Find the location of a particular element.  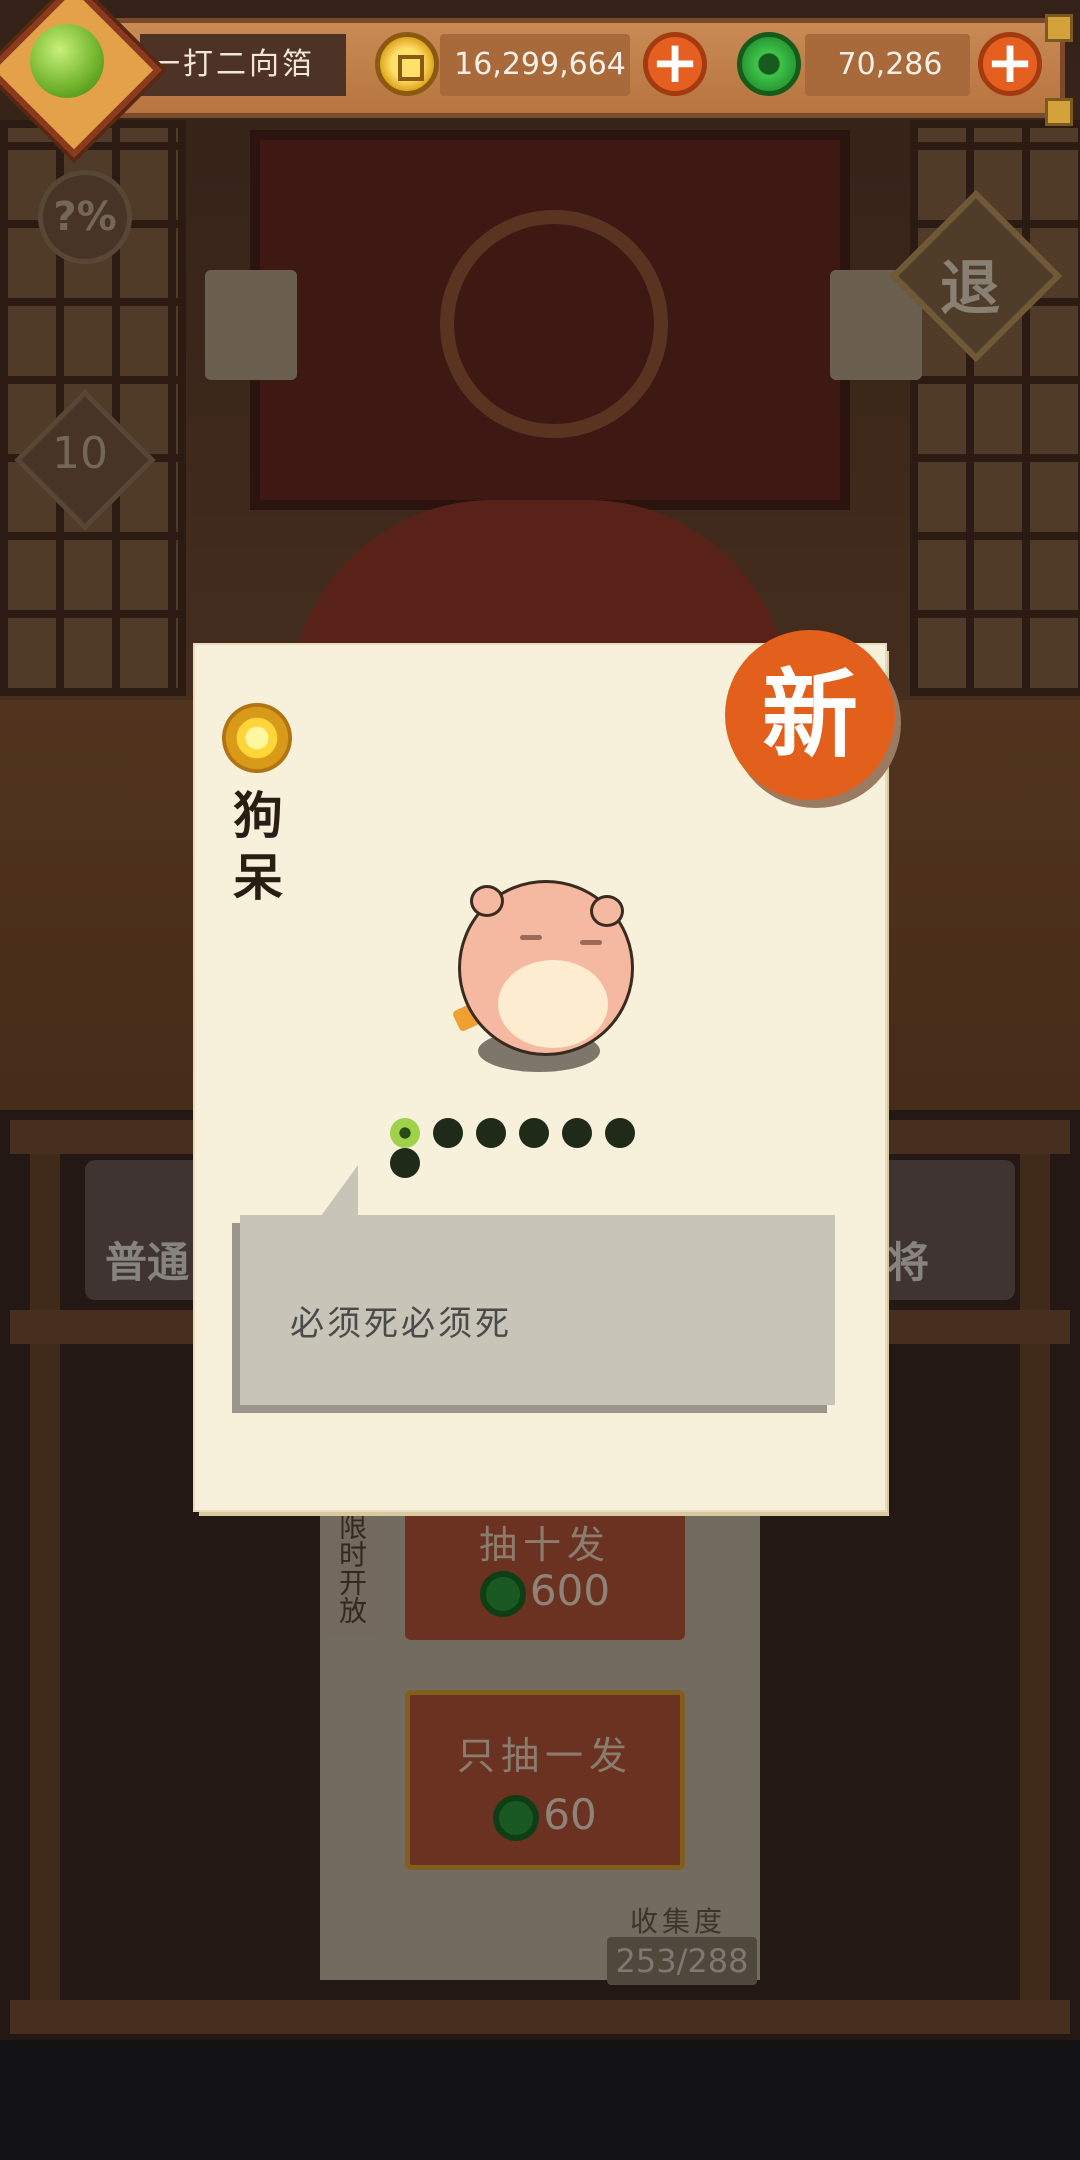

add-jade-button: + is located at coordinates (1010, 64).